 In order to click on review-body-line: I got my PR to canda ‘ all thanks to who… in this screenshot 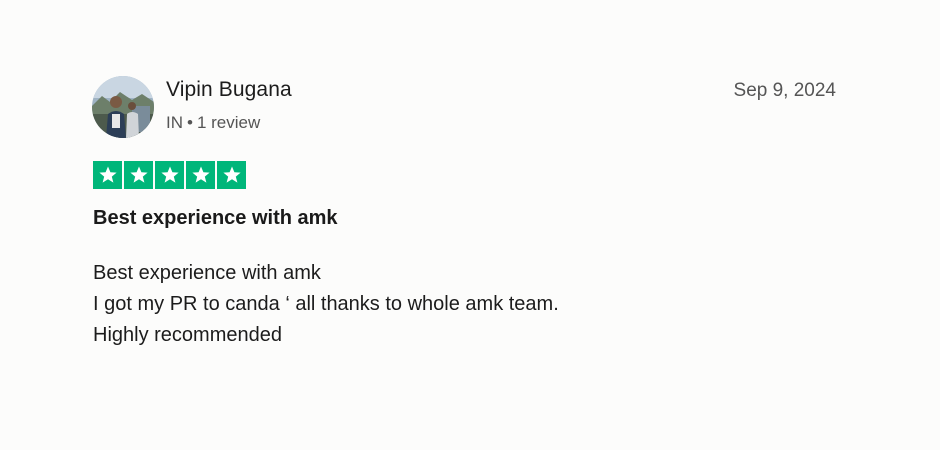, I will do `click(326, 304)`.